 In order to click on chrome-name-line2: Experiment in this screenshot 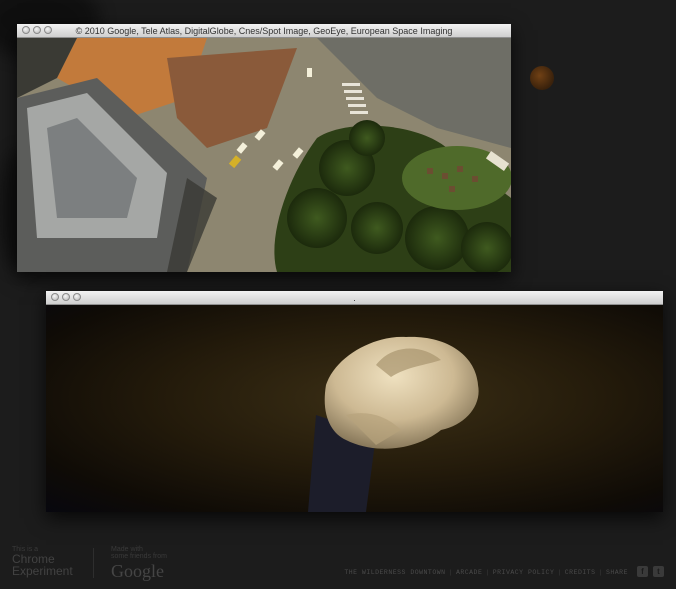, I will do `click(42, 571)`.